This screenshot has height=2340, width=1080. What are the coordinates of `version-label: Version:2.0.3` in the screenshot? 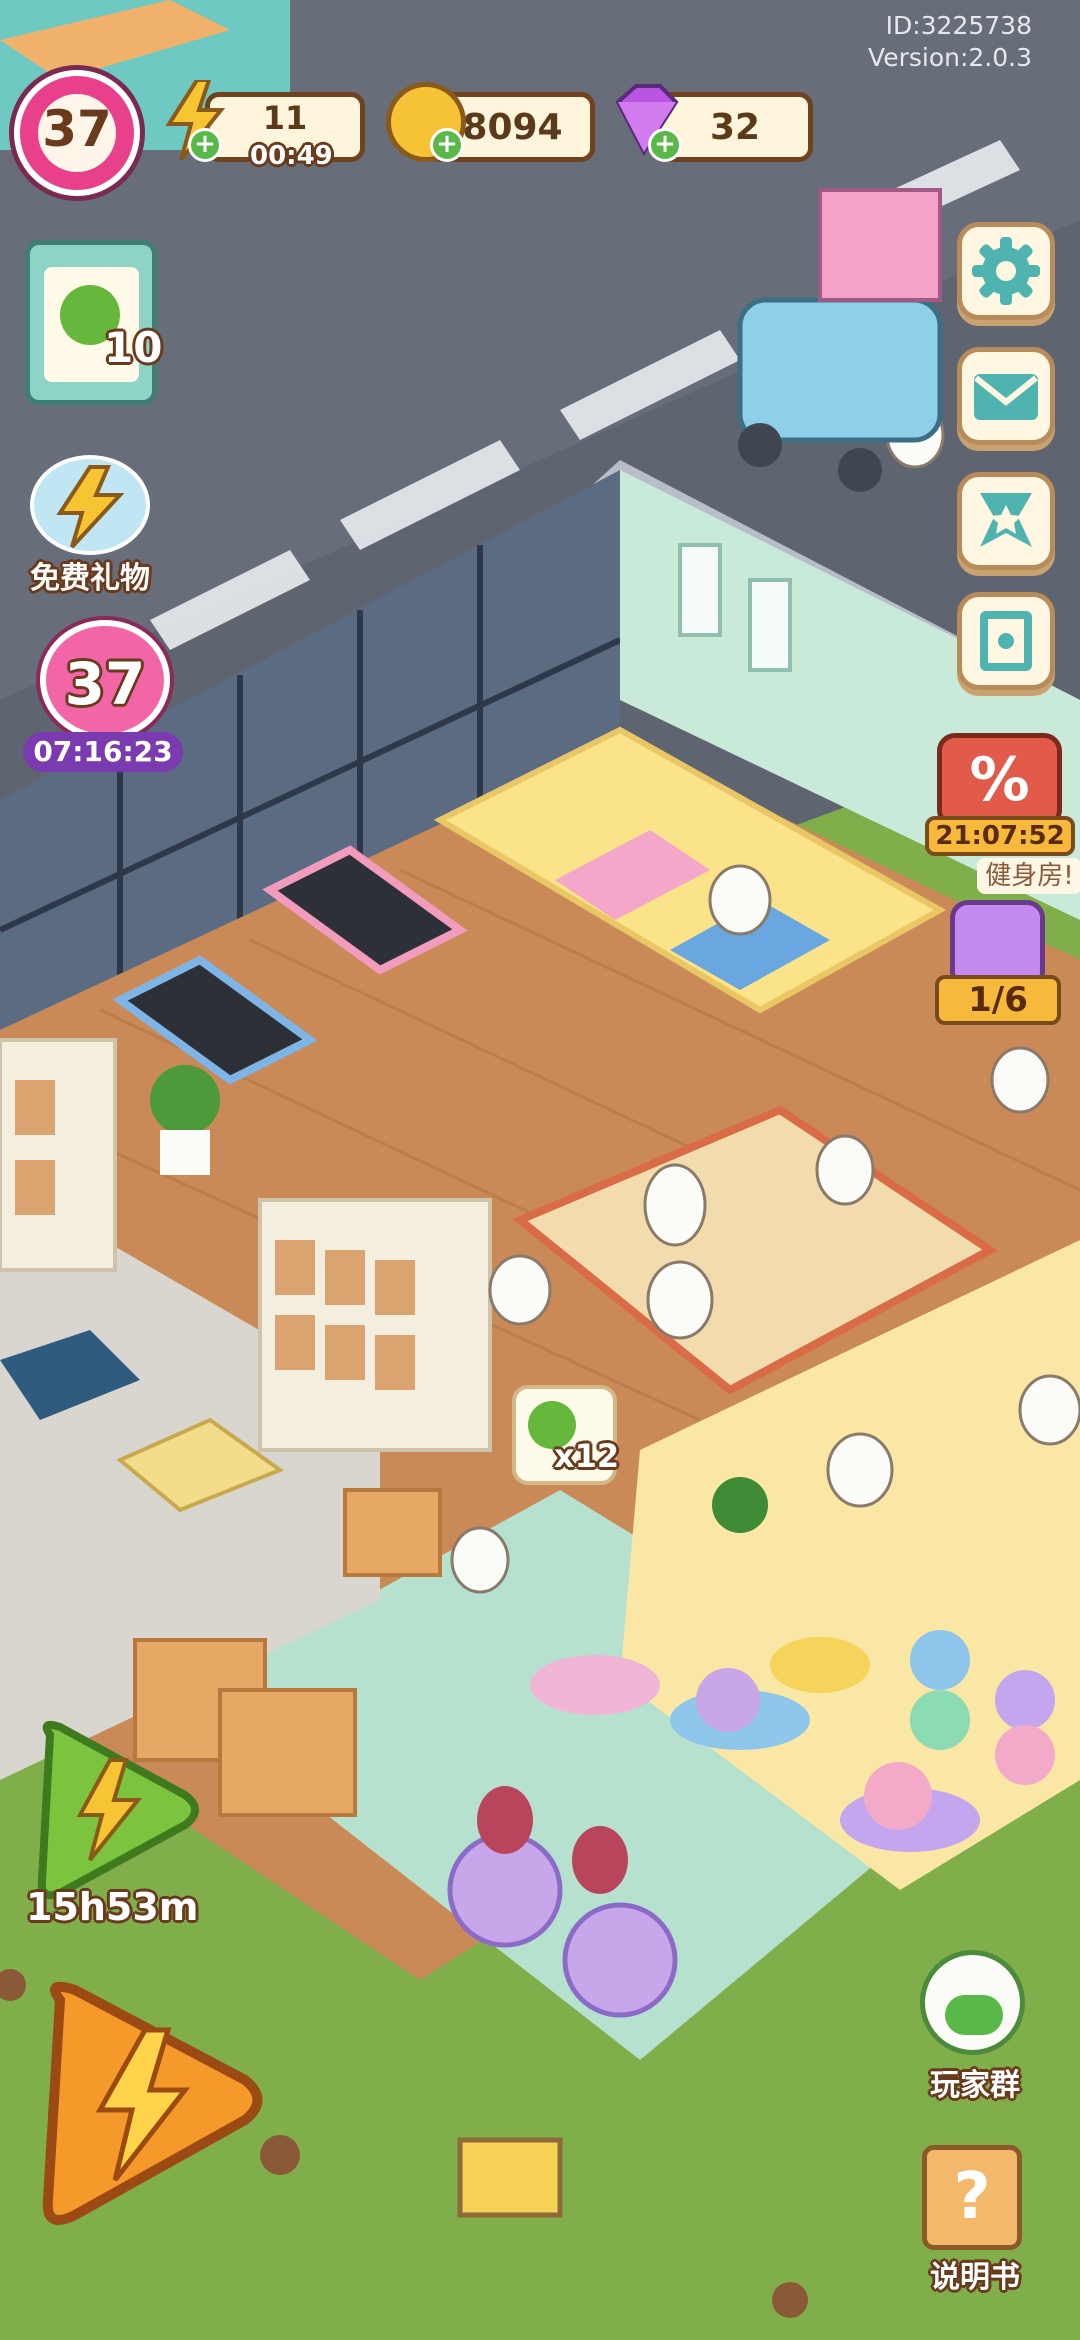 It's located at (950, 57).